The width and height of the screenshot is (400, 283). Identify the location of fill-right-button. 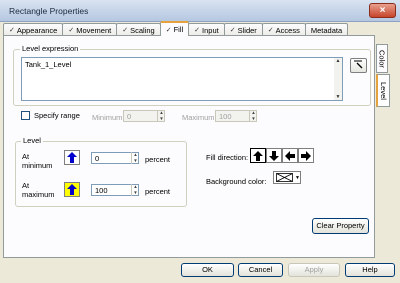
(306, 155).